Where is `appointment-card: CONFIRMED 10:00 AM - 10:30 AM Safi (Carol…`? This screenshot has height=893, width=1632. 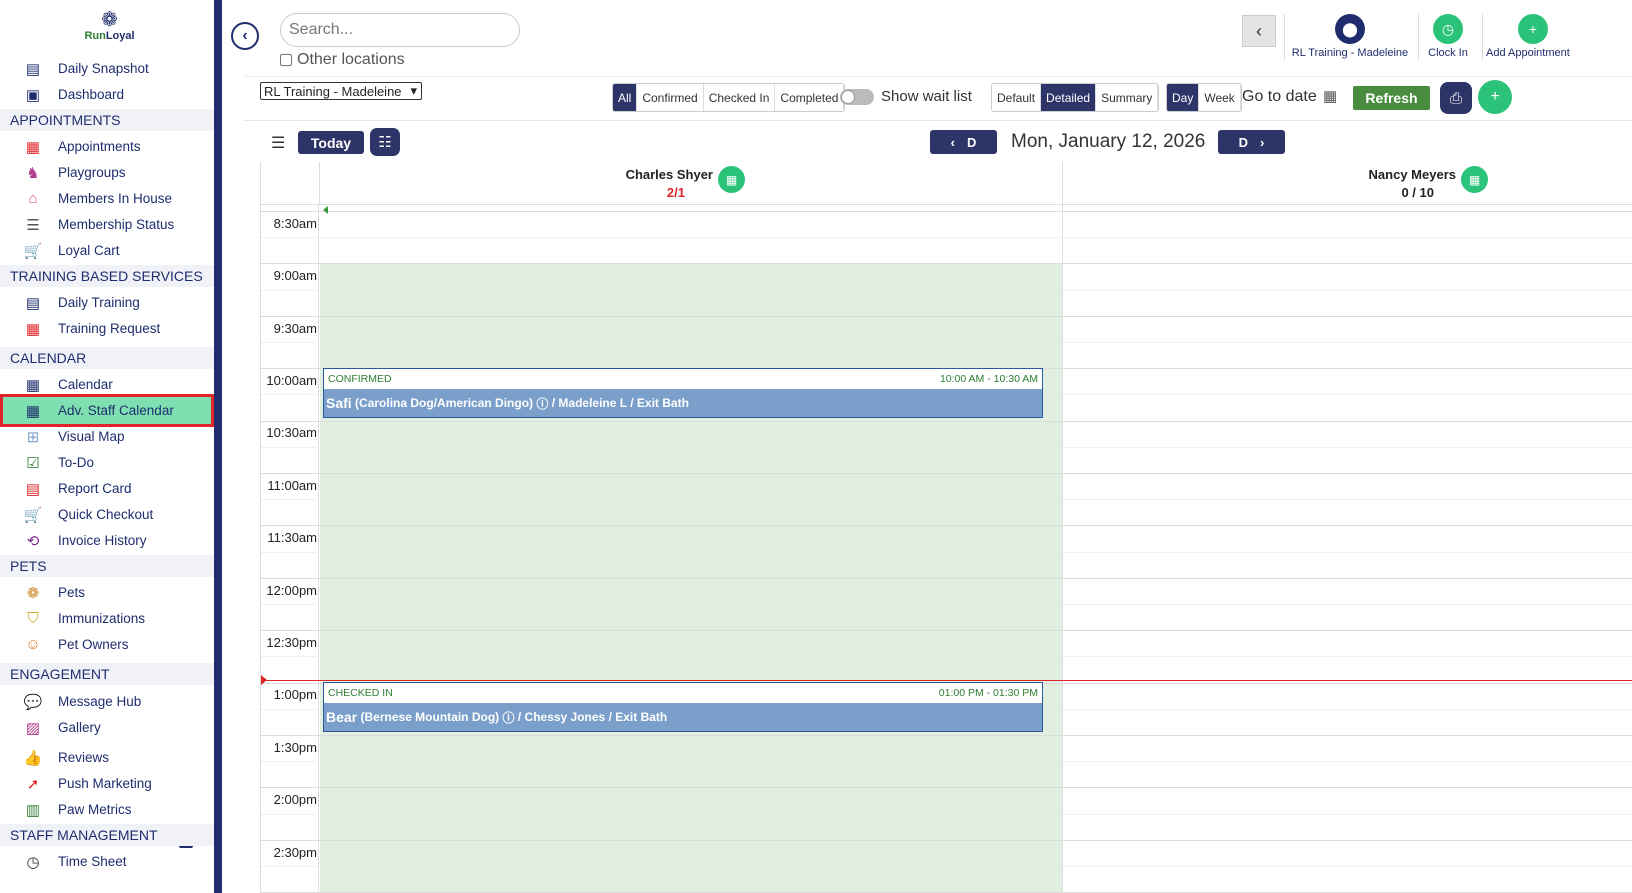 appointment-card: CONFIRMED 10:00 AM - 10:30 AM Safi (Carol… is located at coordinates (683, 393).